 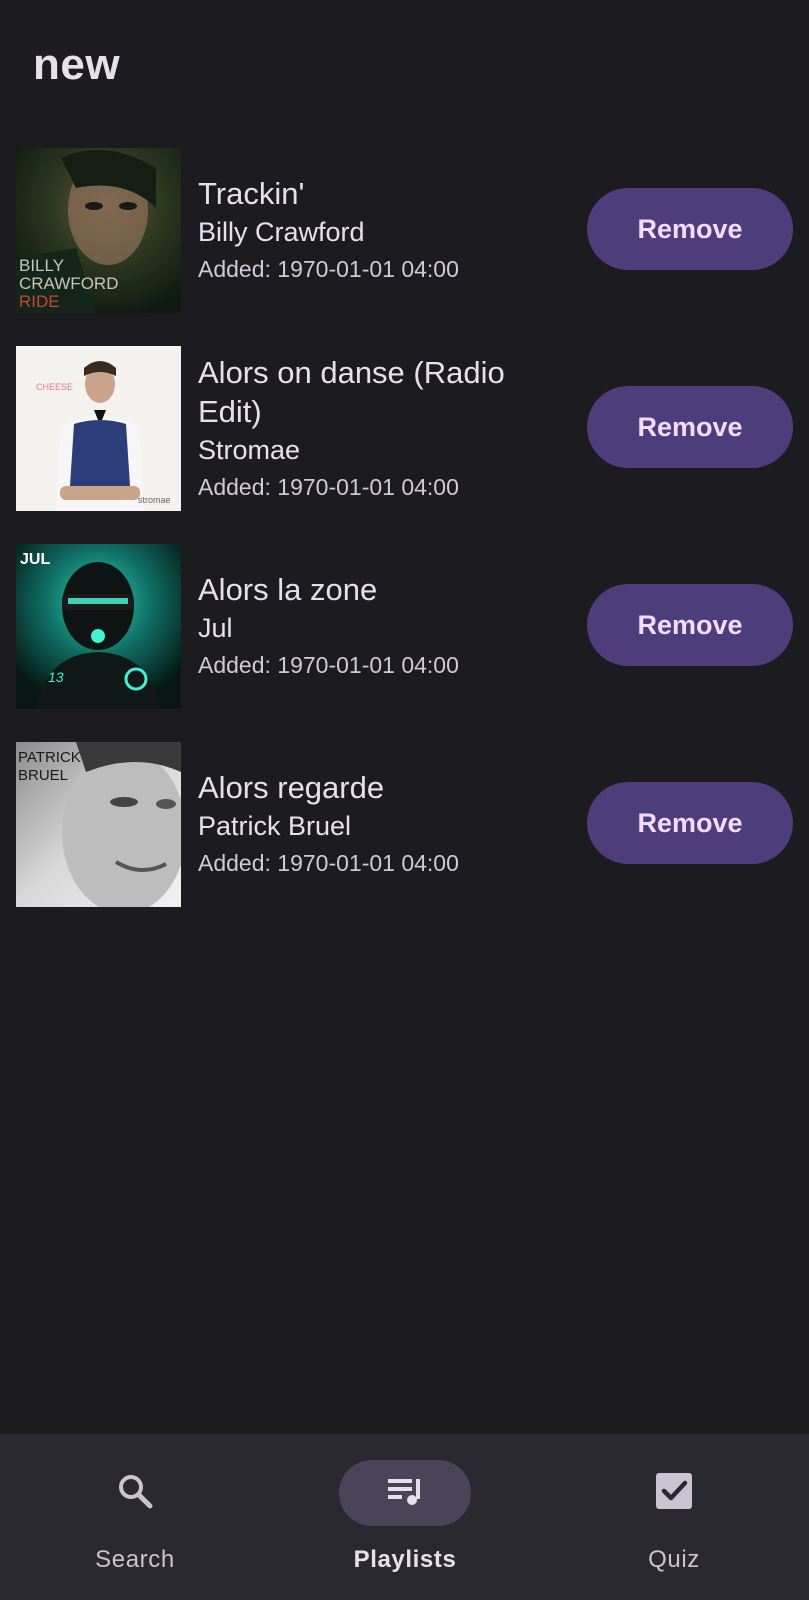 I want to click on artist-name: Billy Crawford, so click(x=281, y=232).